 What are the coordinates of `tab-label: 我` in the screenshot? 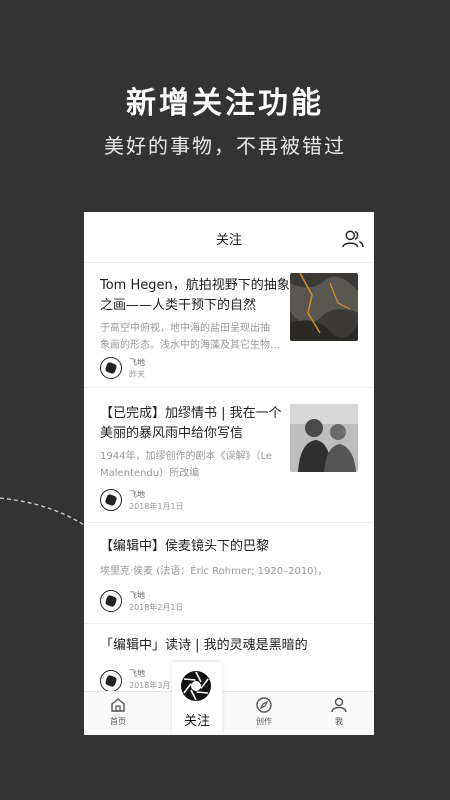 It's located at (339, 721).